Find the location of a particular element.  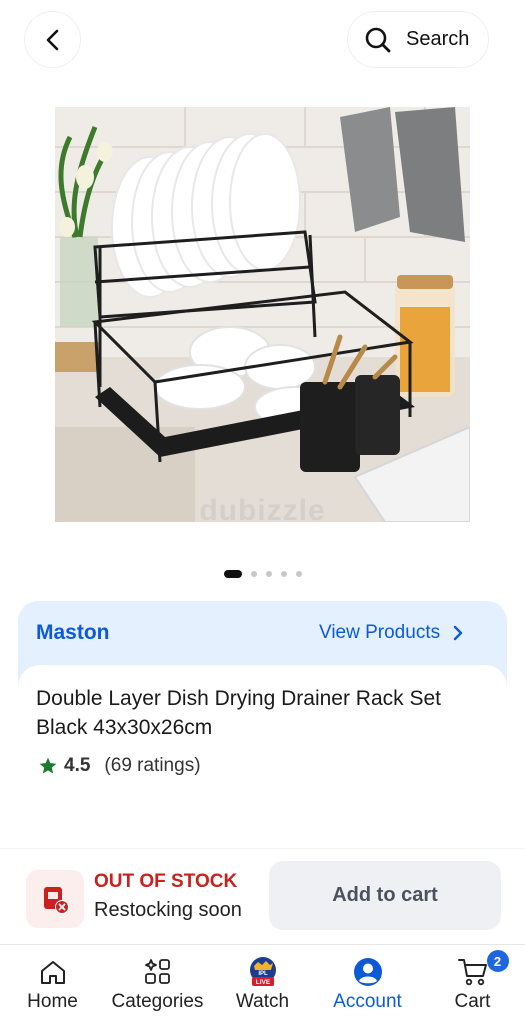

nav-label-categories: Categories is located at coordinates (157, 1001).